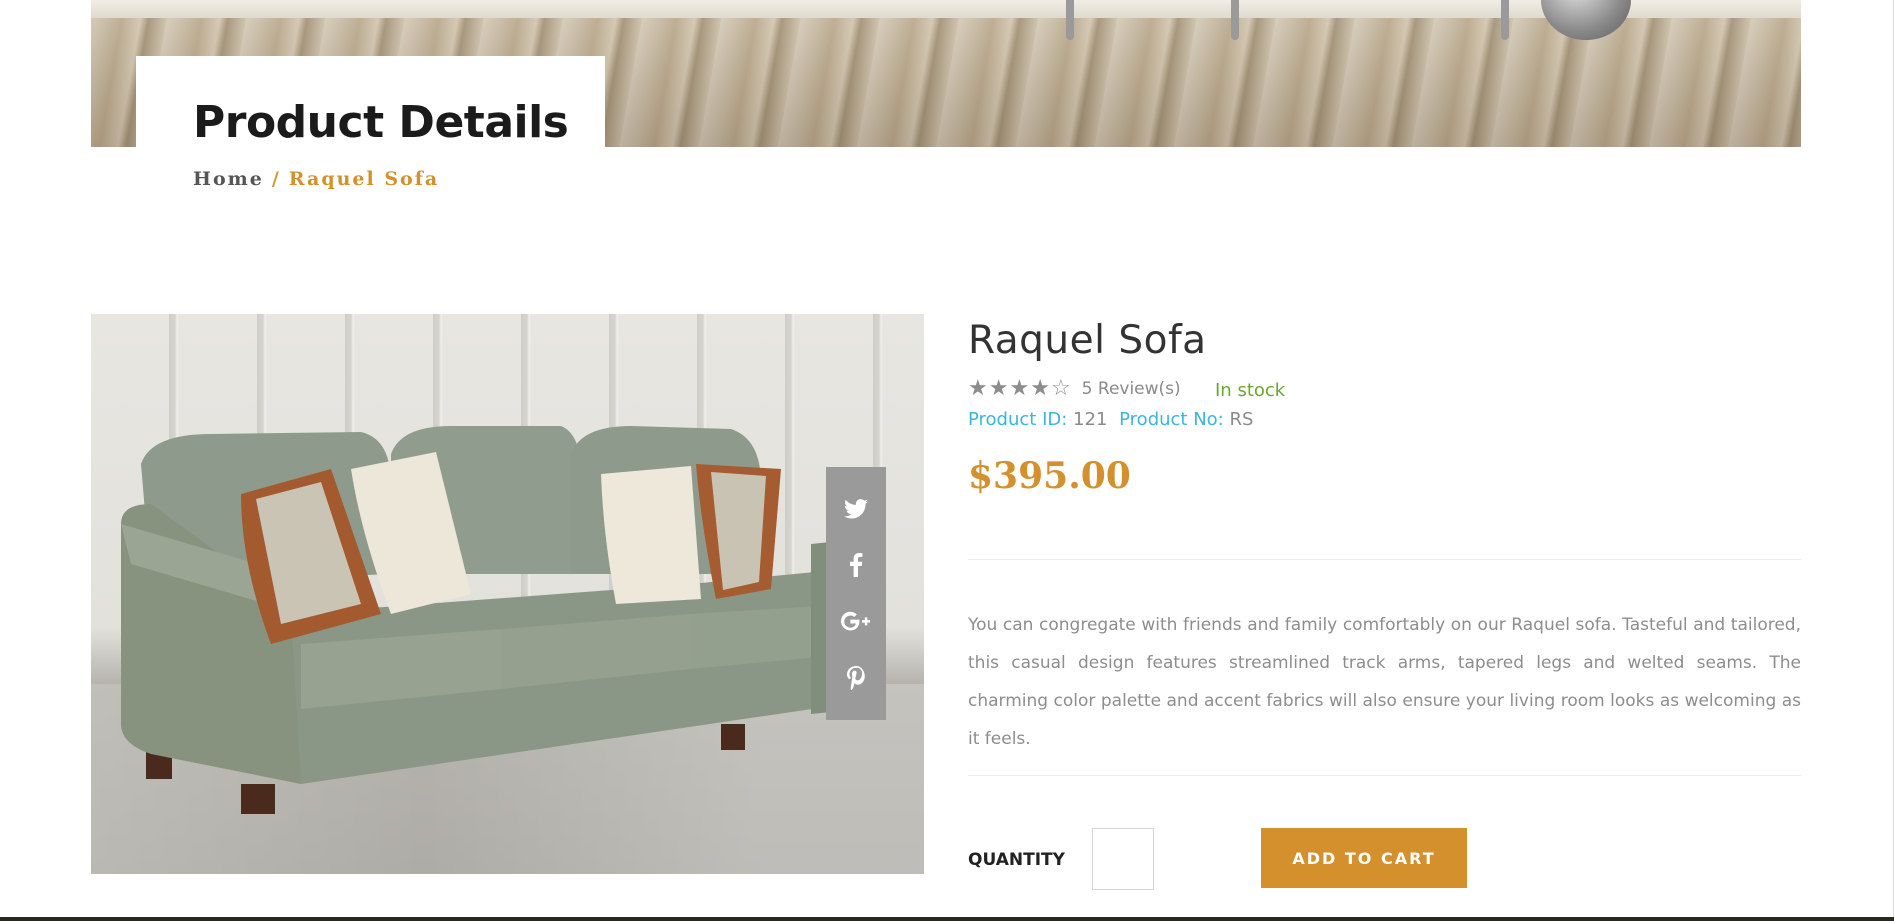 This screenshot has width=1894, height=921. Describe the element at coordinates (856, 678) in the screenshot. I see `pinterest-icon` at that location.